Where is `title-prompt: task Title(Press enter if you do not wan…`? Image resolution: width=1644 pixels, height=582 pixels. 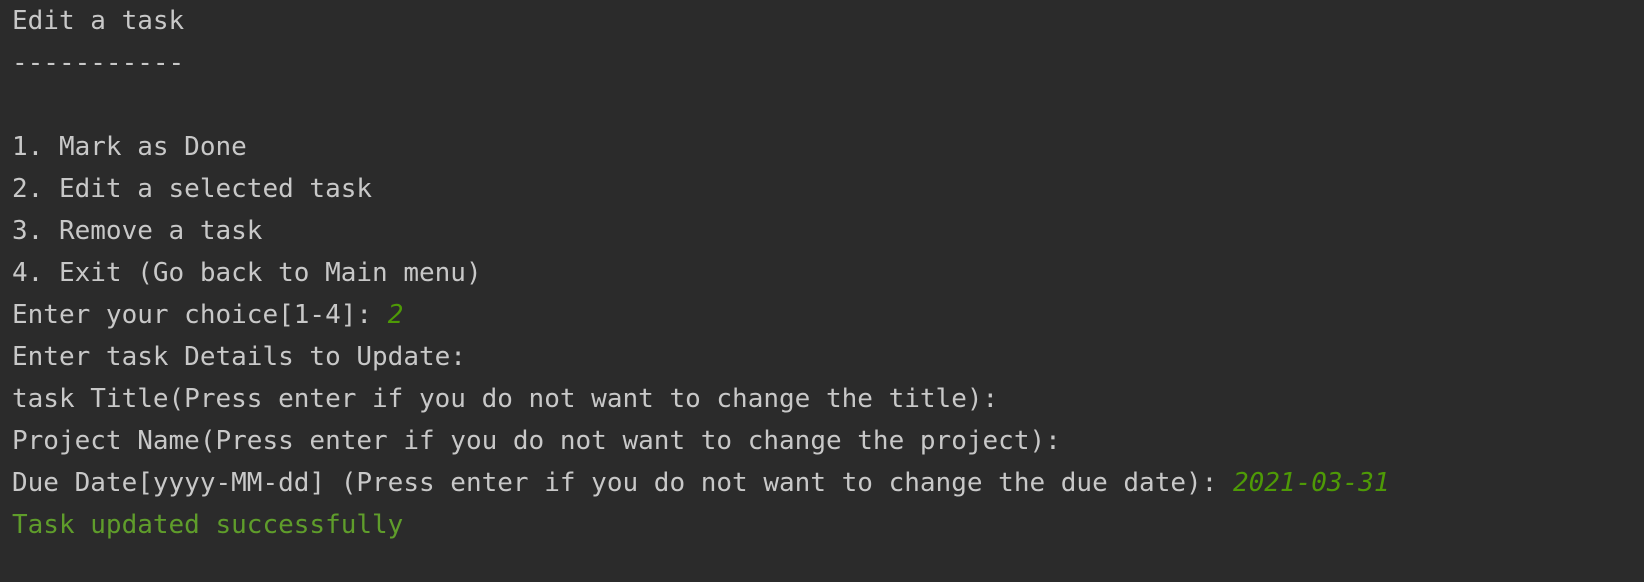
title-prompt: task Title(Press enter if you do not wan… is located at coordinates (505, 399).